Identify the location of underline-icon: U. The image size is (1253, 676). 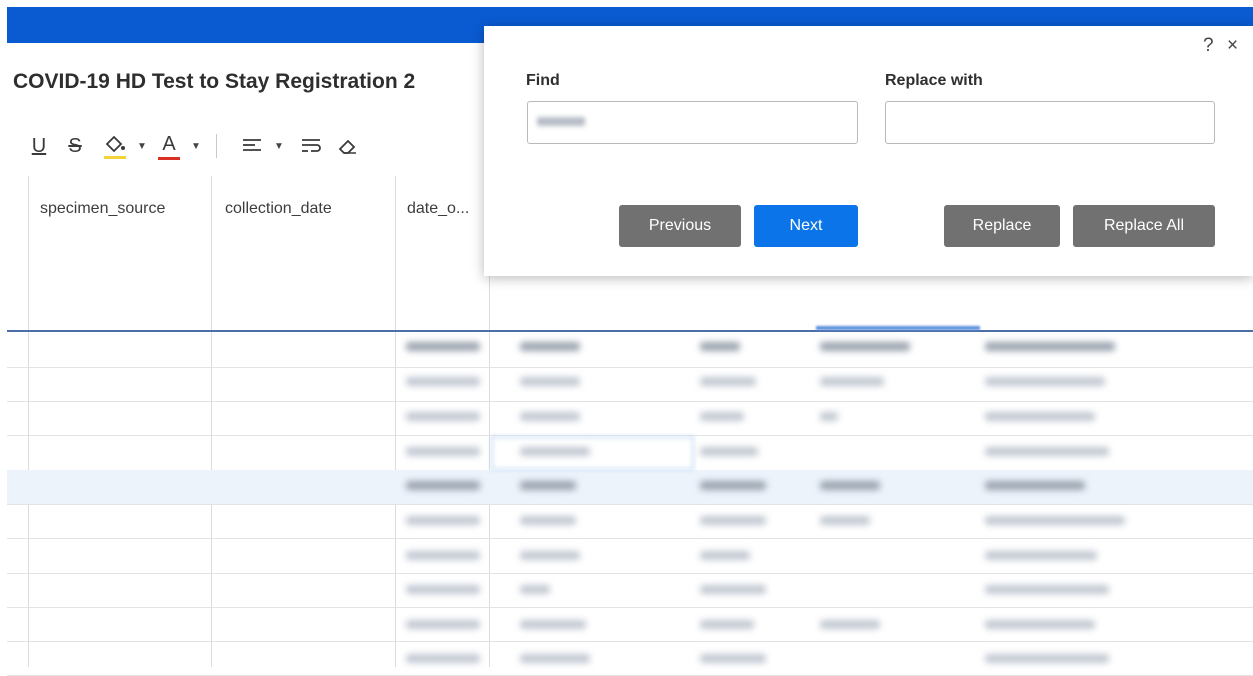
(39, 145).